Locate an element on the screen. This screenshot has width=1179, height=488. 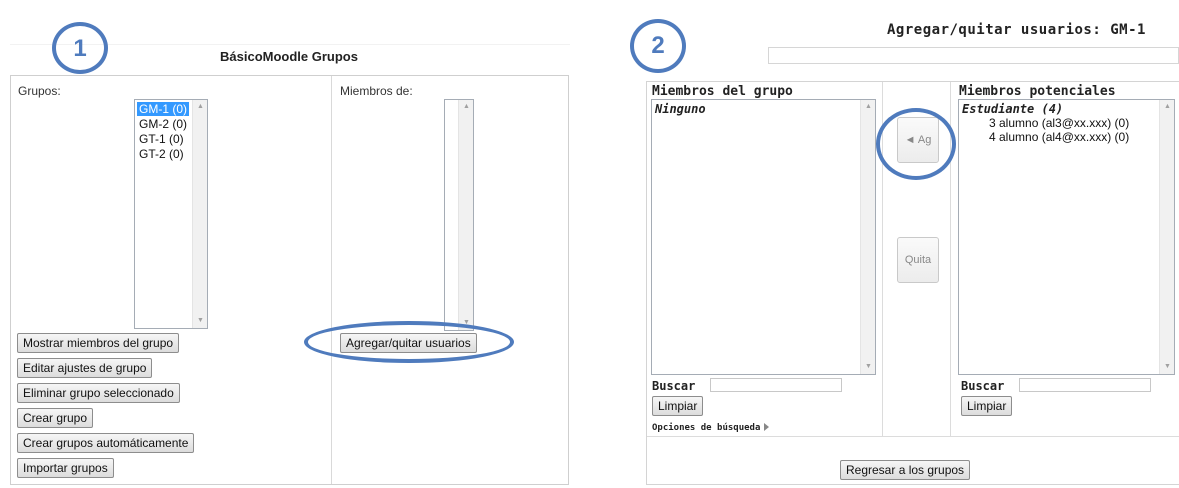
panel-divider is located at coordinates (331, 280).